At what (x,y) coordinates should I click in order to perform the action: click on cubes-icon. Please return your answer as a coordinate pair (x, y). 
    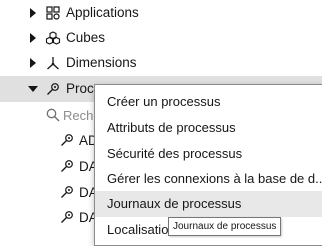
    Looking at the image, I should click on (53, 38).